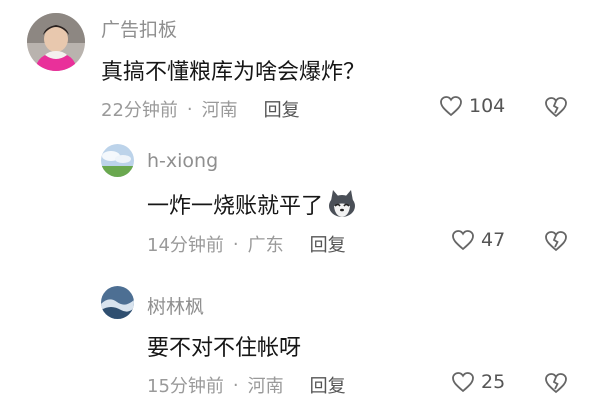 The width and height of the screenshot is (600, 408). Describe the element at coordinates (224, 348) in the screenshot. I see `comment-text: 要不对不住帐呀` at that location.